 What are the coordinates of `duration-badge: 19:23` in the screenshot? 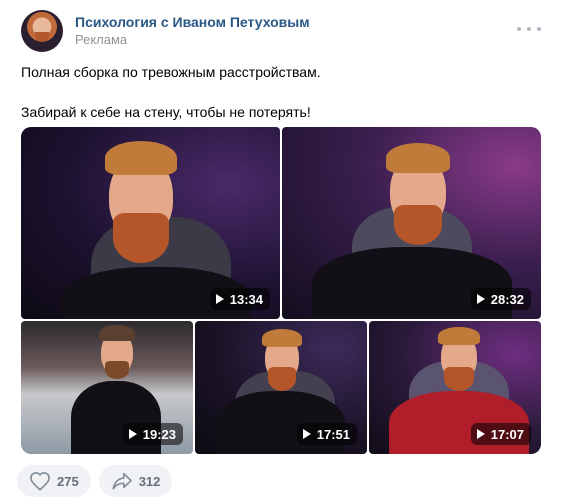 It's located at (152, 434).